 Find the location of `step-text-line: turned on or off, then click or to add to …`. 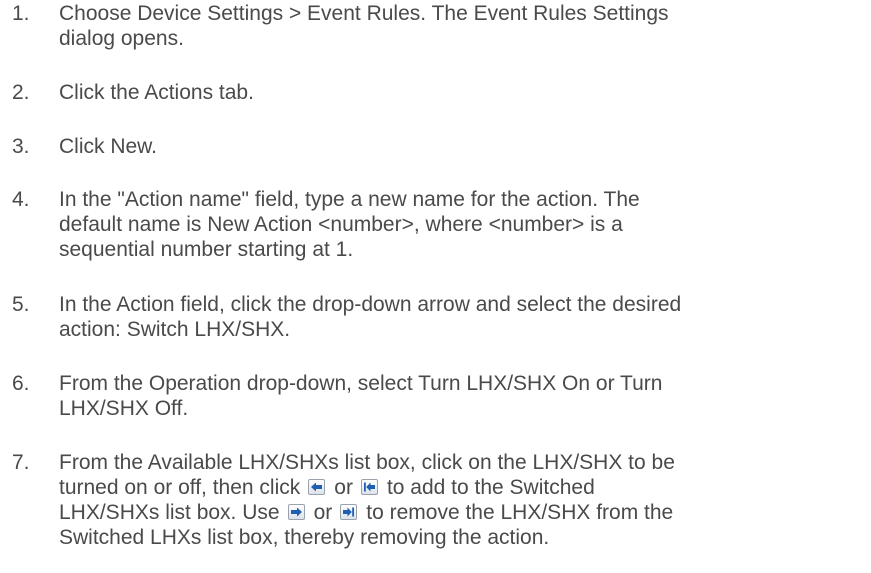

step-text-line: turned on or off, then click or to add to … is located at coordinates (459, 487).